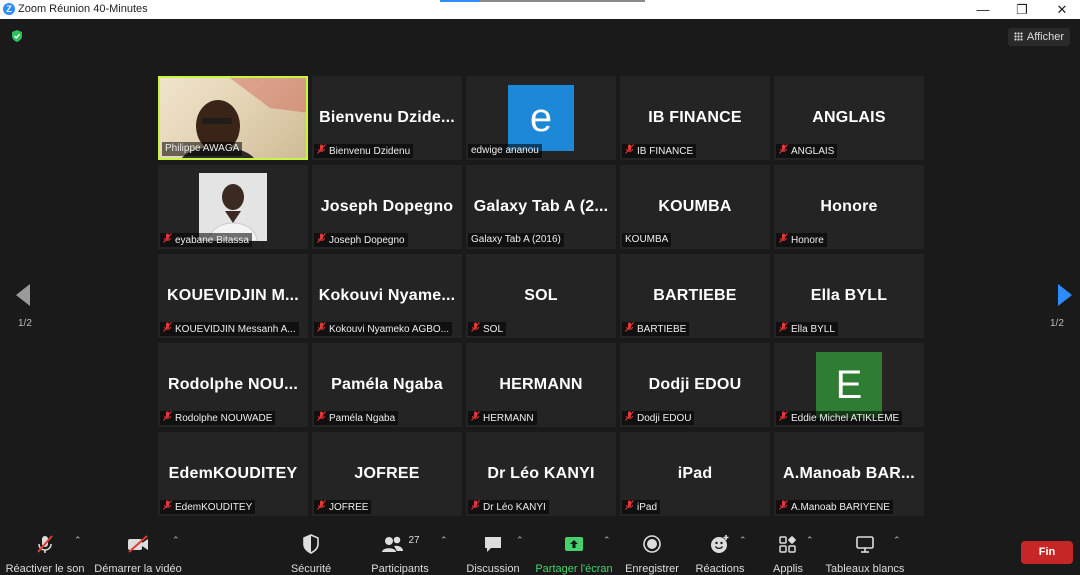  What do you see at coordinates (647, 507) in the screenshot?
I see `participant-name-text: iPad` at bounding box center [647, 507].